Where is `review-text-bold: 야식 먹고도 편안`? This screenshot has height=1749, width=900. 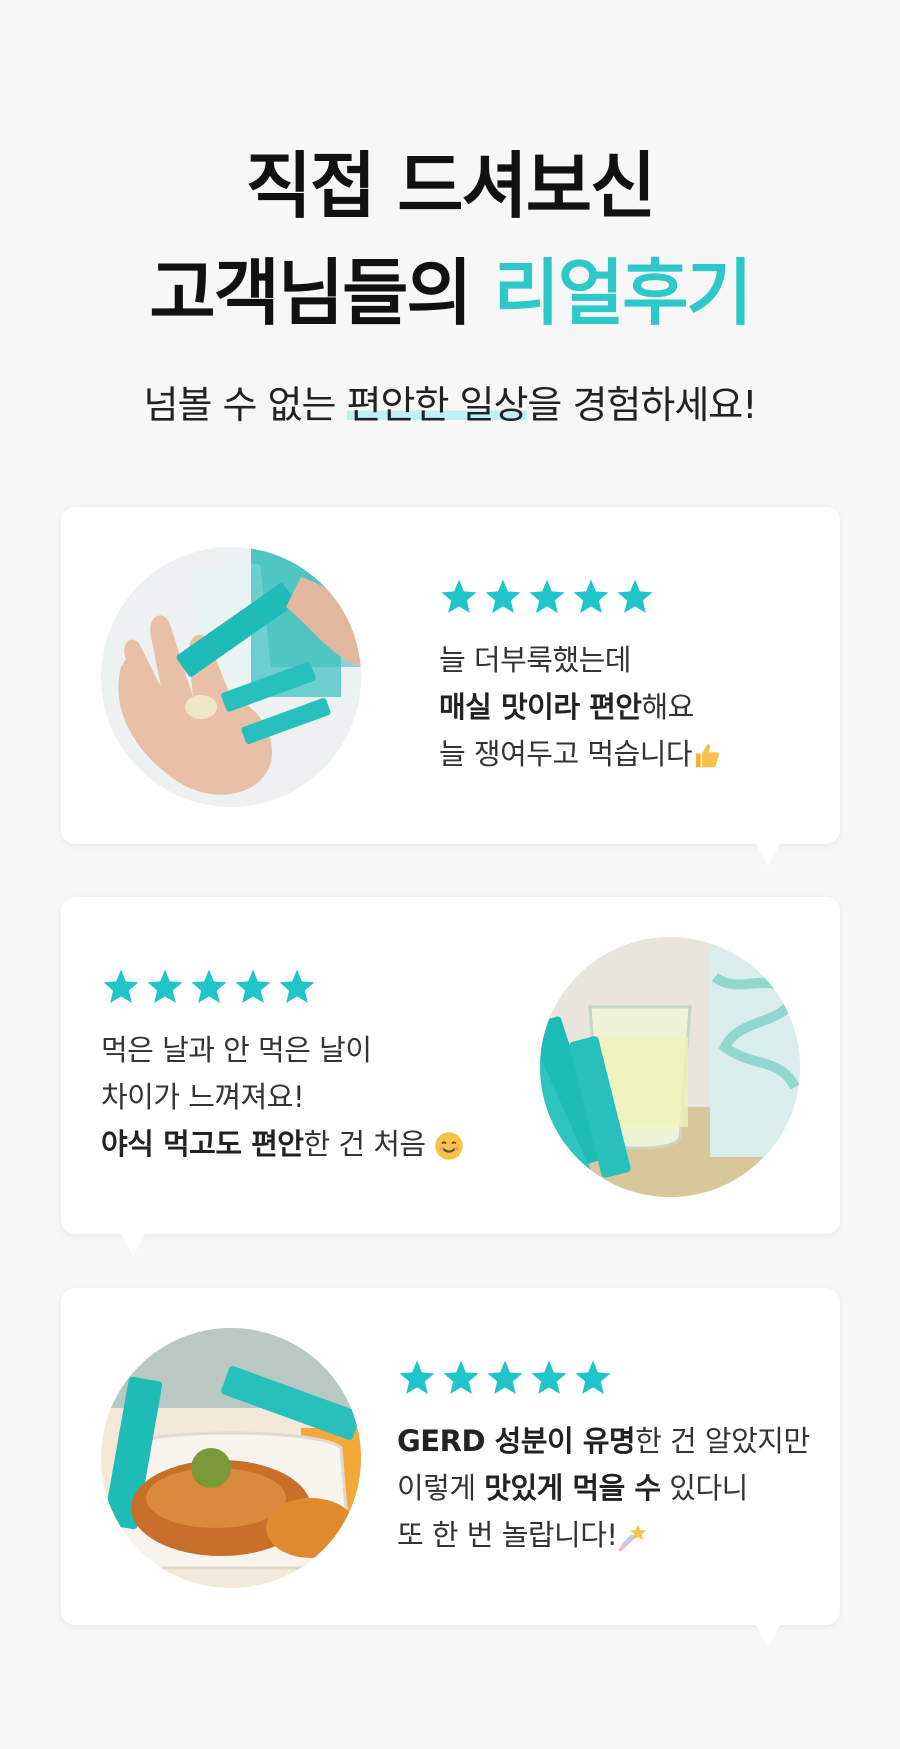
review-text-bold: 야식 먹고도 편안 is located at coordinates (202, 1144).